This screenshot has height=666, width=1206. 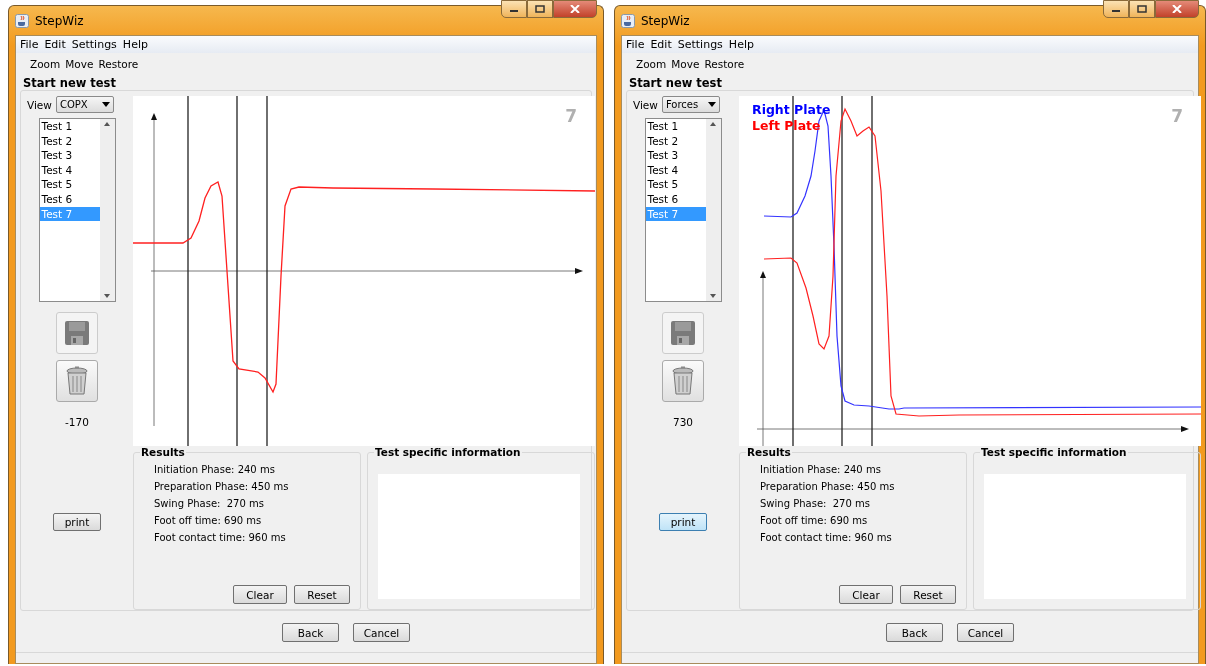 What do you see at coordinates (690, 104) in the screenshot?
I see `view-dropdown: Forces` at bounding box center [690, 104].